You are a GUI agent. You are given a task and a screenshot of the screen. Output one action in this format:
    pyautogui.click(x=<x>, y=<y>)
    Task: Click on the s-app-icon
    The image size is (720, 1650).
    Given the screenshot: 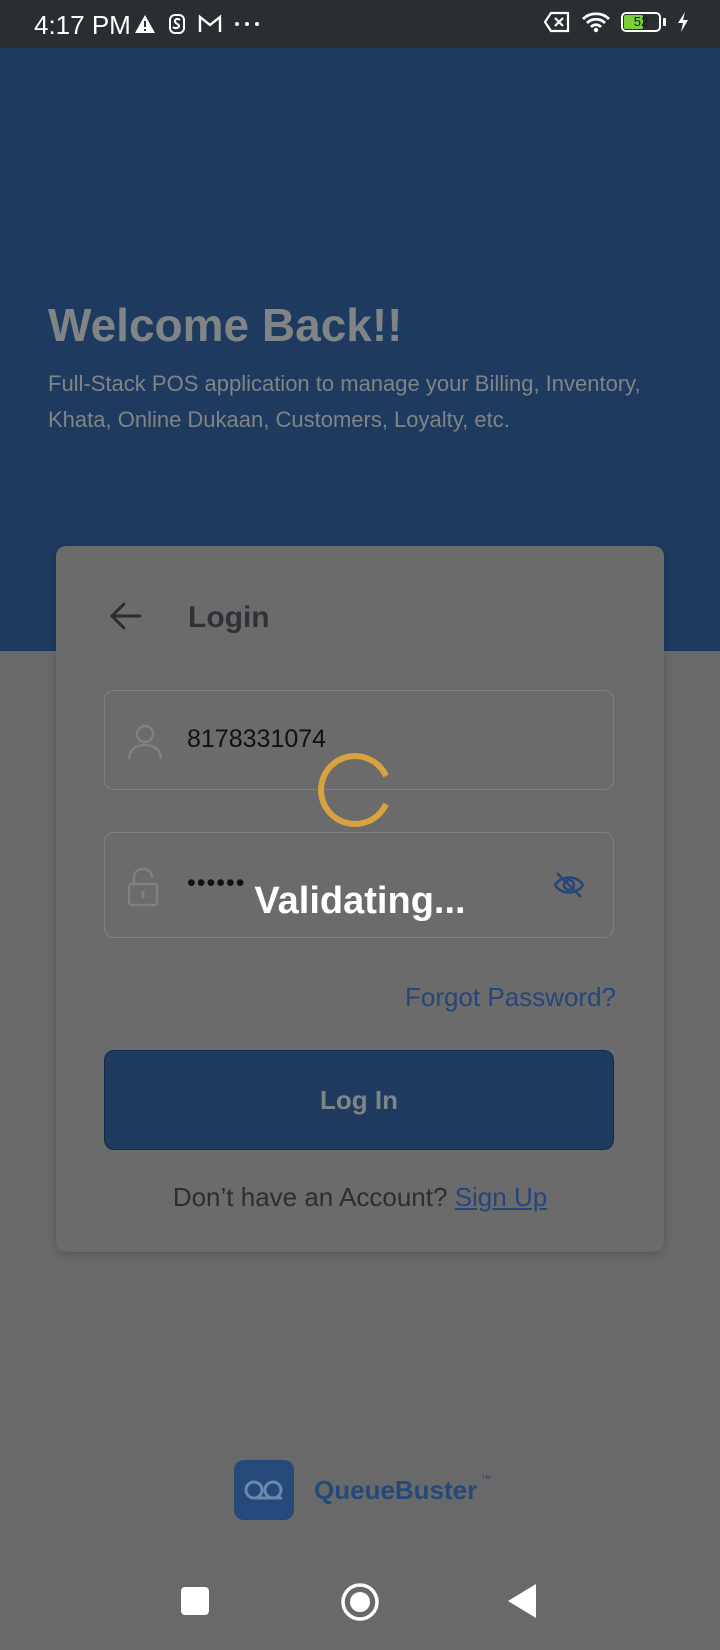 What is the action you would take?
    pyautogui.click(x=177, y=24)
    